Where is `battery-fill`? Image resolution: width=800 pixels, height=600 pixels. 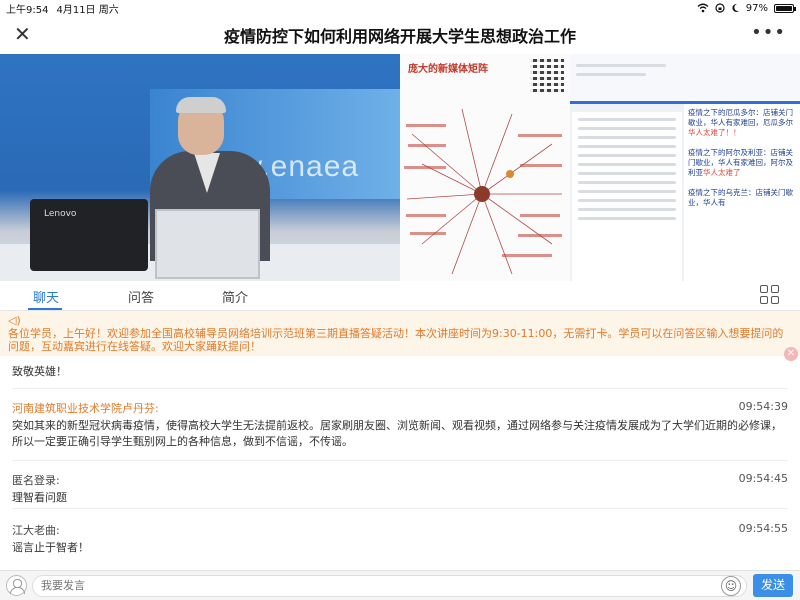
battery-fill is located at coordinates (784, 8).